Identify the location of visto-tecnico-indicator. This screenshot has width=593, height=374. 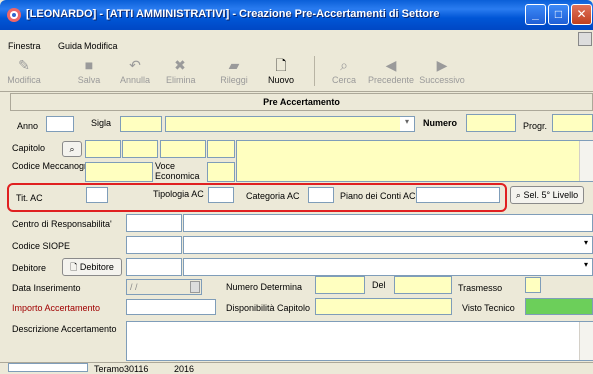
(559, 306).